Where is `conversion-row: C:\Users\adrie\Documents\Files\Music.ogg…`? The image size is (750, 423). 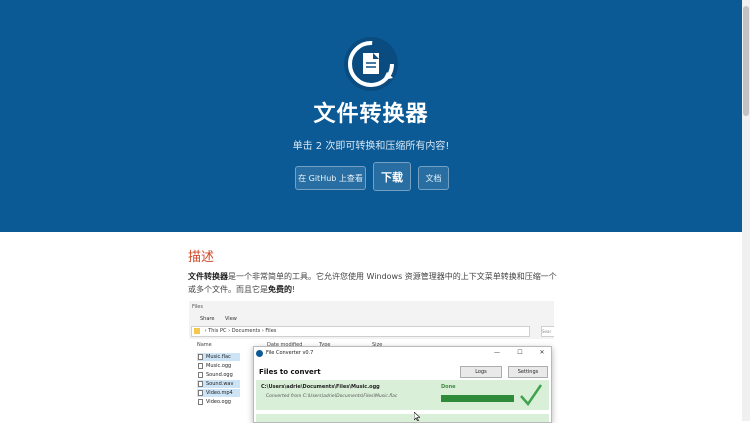
conversion-row: C:\Users\adrie\Documents\Files\Music.ogg… is located at coordinates (402, 395).